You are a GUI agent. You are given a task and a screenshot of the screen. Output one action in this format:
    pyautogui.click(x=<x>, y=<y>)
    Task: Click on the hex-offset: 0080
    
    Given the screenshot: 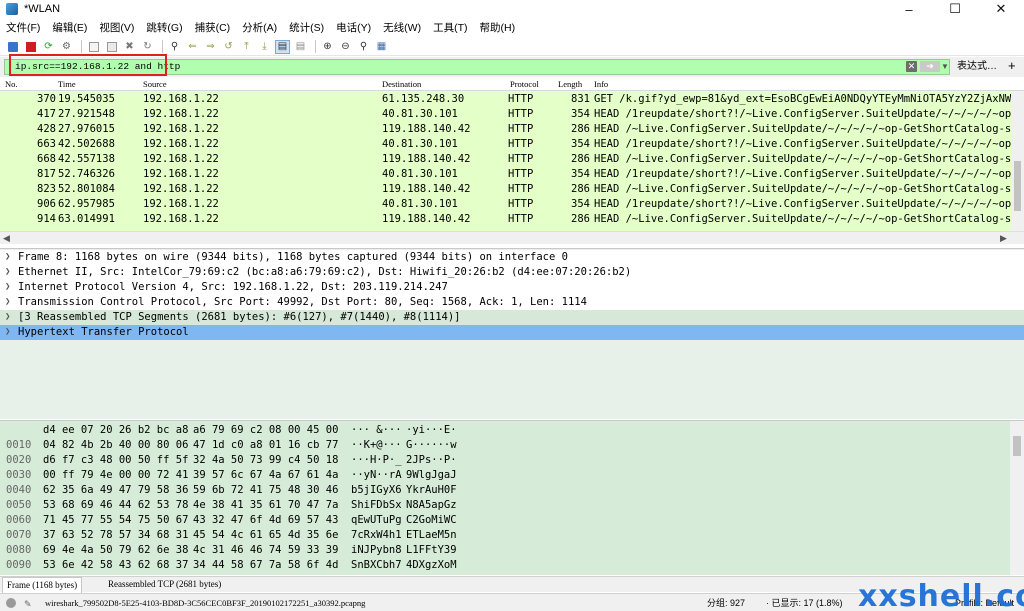 What is the action you would take?
    pyautogui.click(x=19, y=550)
    